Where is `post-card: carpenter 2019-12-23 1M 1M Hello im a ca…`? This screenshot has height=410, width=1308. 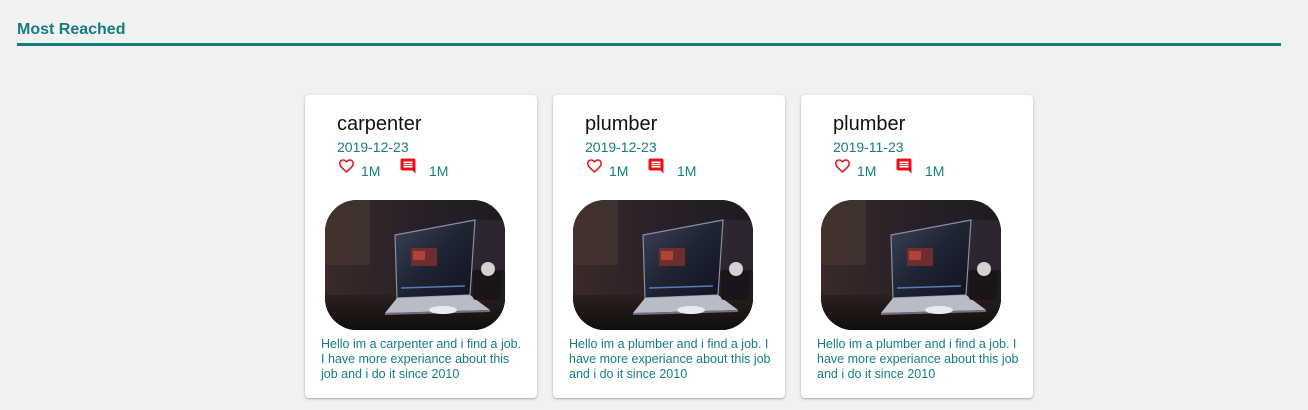 post-card: carpenter 2019-12-23 1M 1M Hello im a ca… is located at coordinates (421, 246).